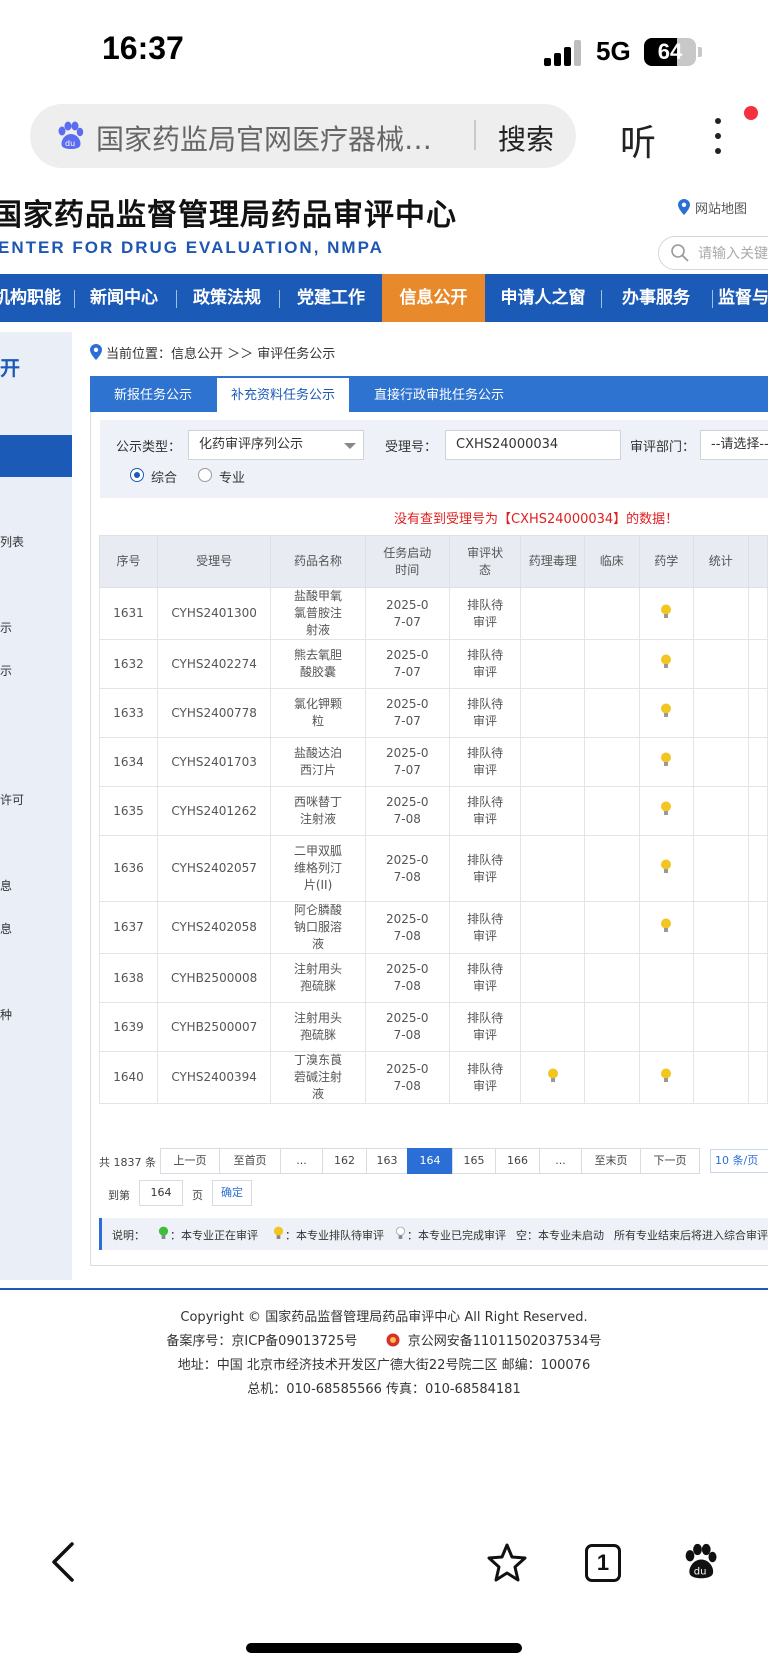 The image size is (768, 1665). Describe the element at coordinates (601, 299) in the screenshot. I see `nav-separator` at that location.